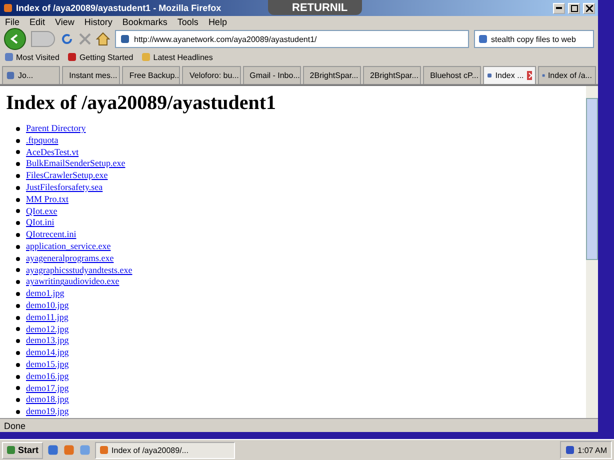 This screenshot has height=460, width=614. Describe the element at coordinates (45, 294) in the screenshot. I see `file-link: demo1.jpg` at that location.